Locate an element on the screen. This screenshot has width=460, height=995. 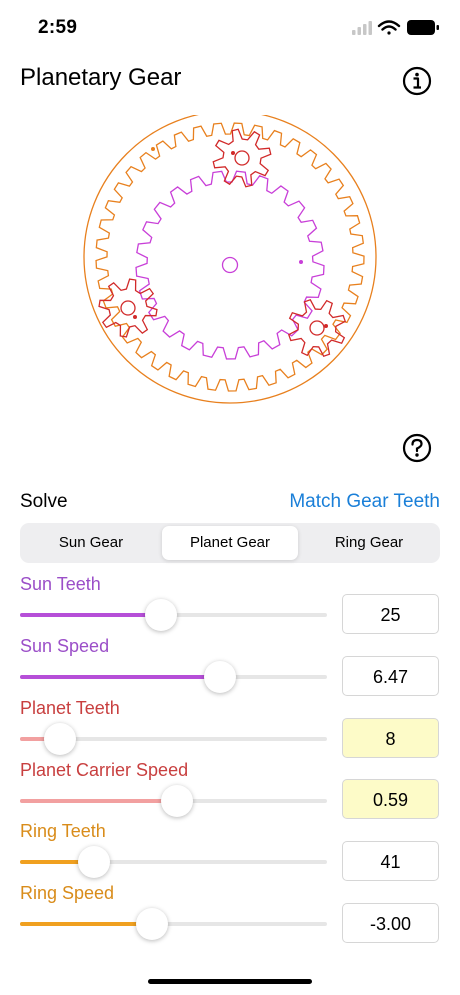
ring-teeth-value: 41 is located at coordinates (390, 861).